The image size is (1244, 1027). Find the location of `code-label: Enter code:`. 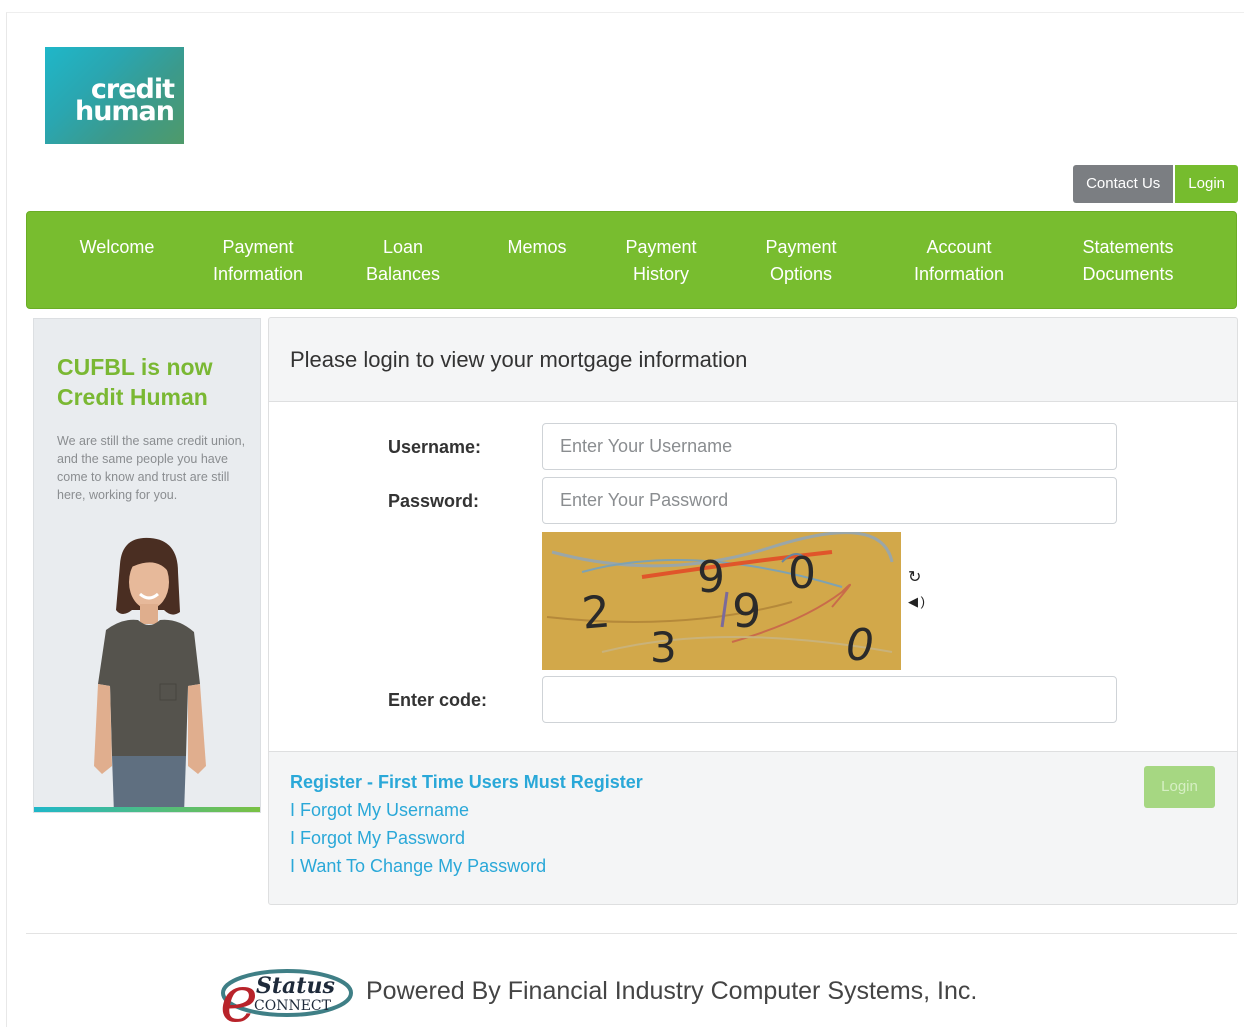

code-label: Enter code: is located at coordinates (438, 700).